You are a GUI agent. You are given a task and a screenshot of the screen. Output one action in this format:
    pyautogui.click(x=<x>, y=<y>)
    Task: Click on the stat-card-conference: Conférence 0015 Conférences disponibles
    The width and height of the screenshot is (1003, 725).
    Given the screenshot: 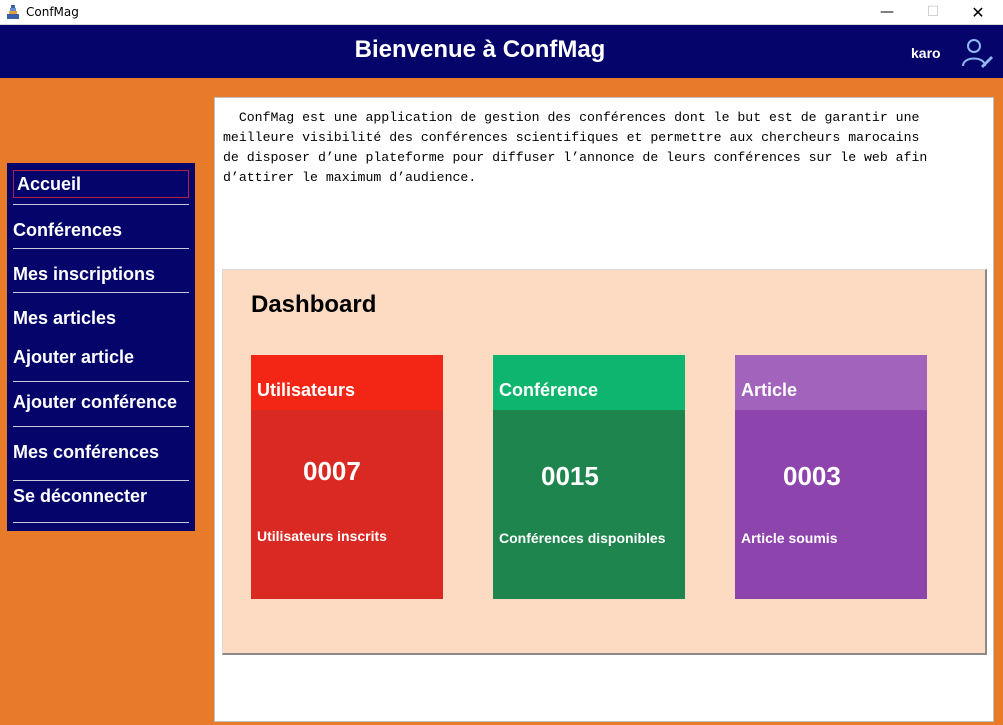 What is the action you would take?
    pyautogui.click(x=589, y=477)
    